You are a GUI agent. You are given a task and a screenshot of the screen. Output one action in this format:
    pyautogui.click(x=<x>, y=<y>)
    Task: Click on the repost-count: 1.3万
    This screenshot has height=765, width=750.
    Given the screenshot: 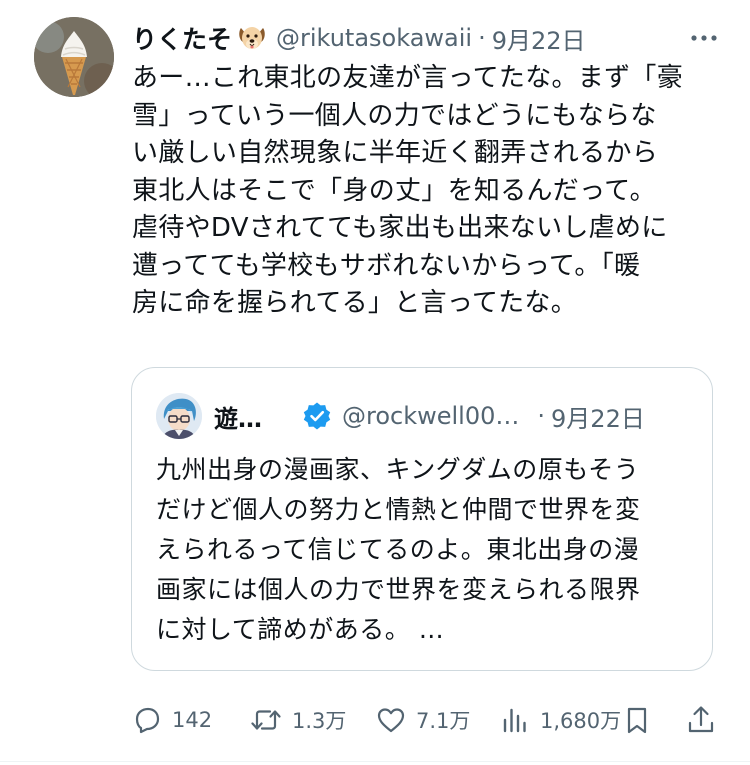 What is the action you would take?
    pyautogui.click(x=319, y=721)
    